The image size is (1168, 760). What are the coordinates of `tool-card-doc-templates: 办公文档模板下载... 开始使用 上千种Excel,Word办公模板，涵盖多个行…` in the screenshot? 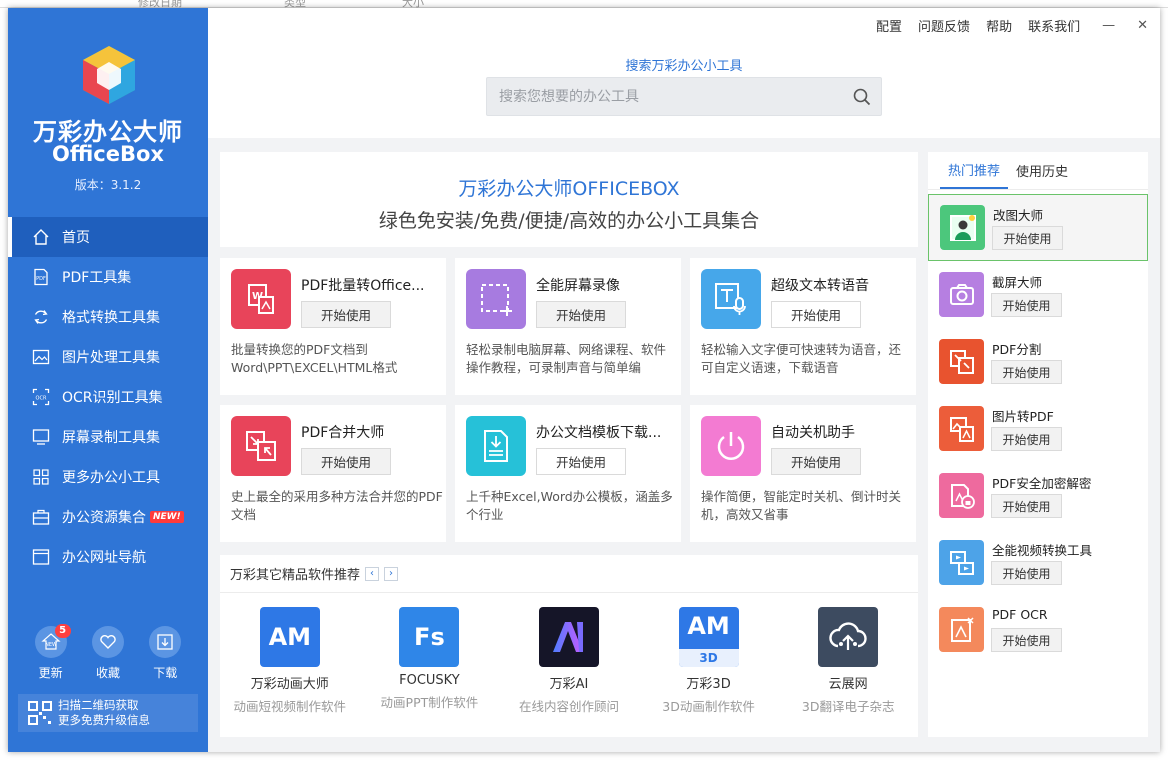 It's located at (568, 473).